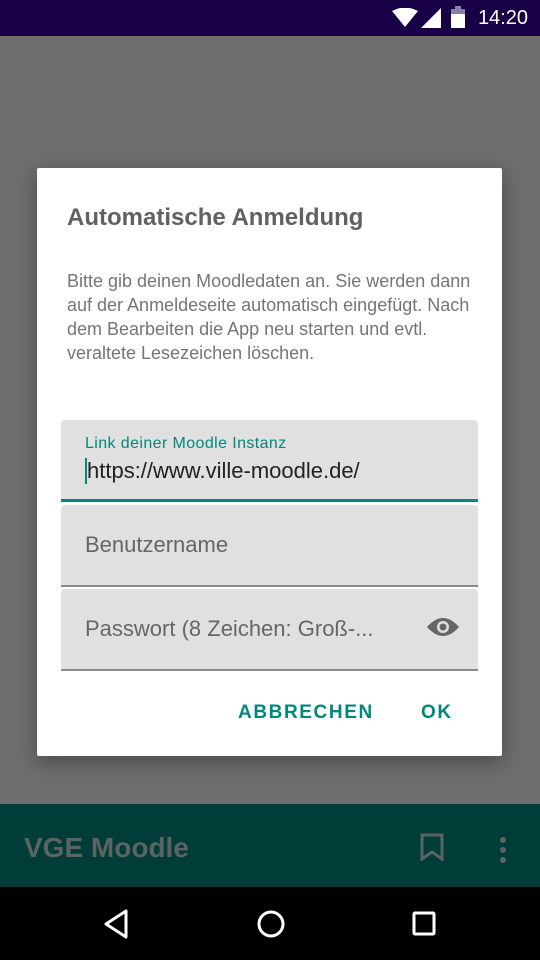 This screenshot has height=960, width=540. I want to click on app-title: VGE Moodle, so click(106, 847).